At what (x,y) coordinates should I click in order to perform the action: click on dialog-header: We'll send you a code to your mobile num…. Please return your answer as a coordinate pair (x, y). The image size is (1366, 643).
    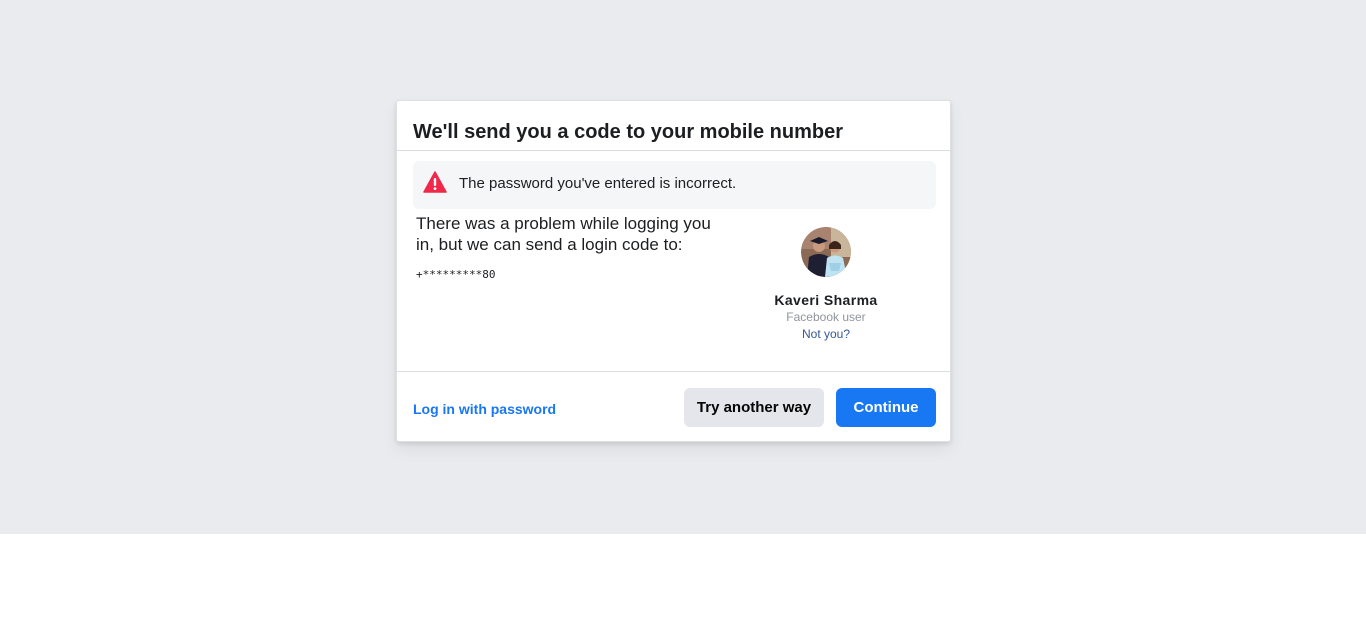
    Looking at the image, I should click on (673, 126).